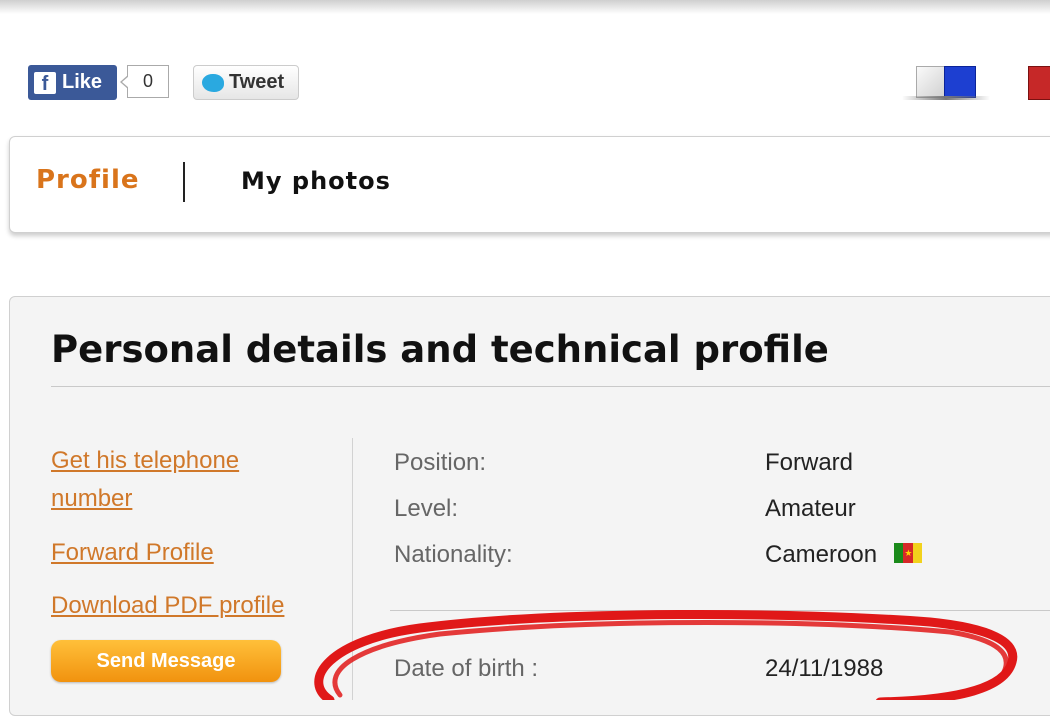 The image size is (1050, 716). Describe the element at coordinates (167, 606) in the screenshot. I see `download-pdf-link: Download PDF profile` at that location.